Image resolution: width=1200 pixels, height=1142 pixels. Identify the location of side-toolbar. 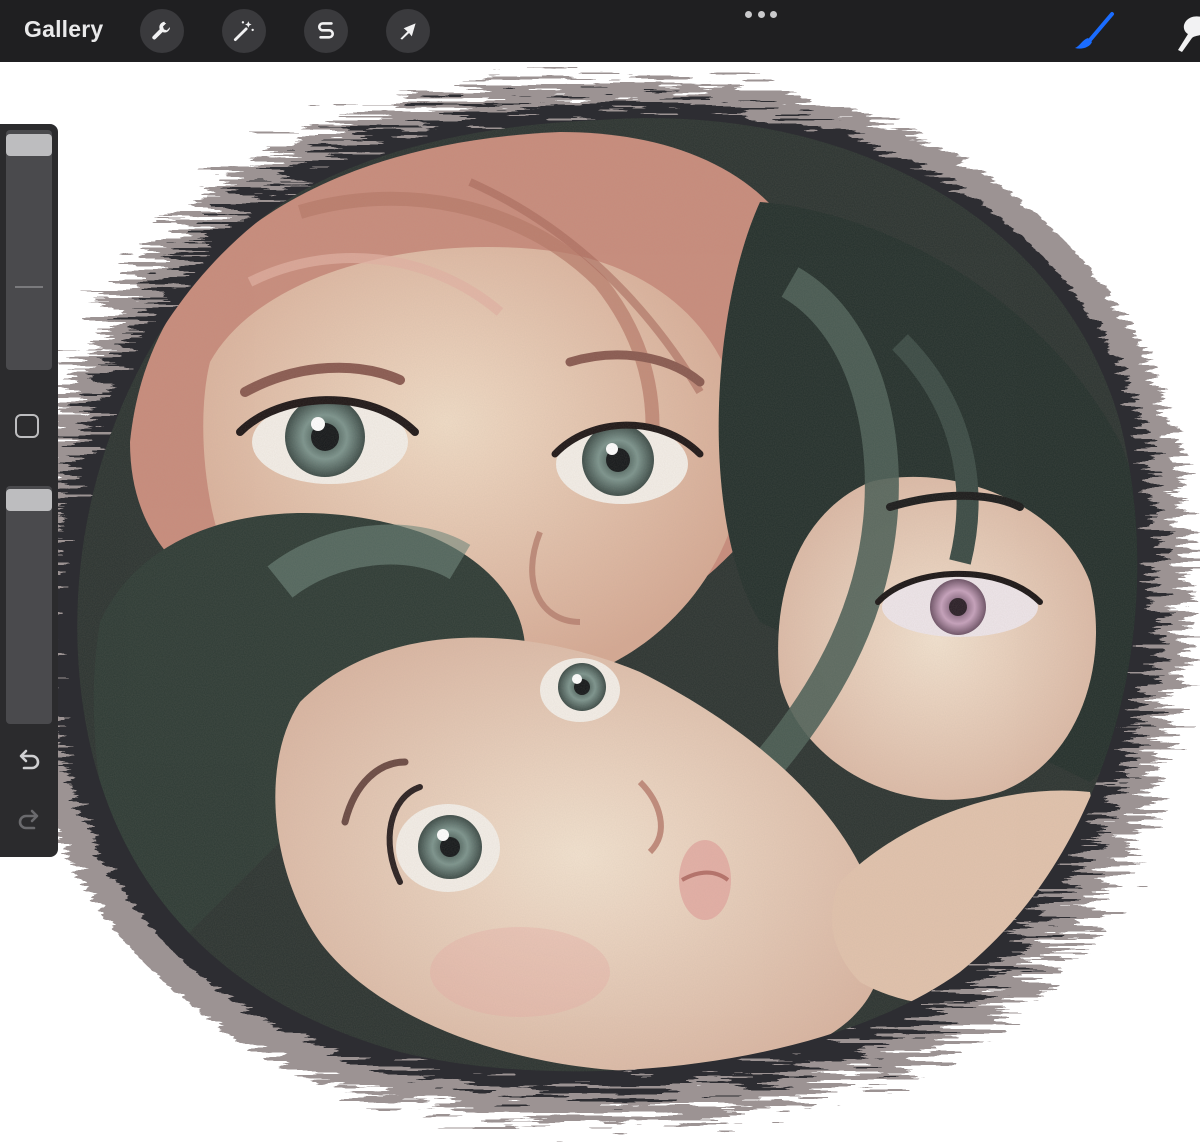
(29, 490).